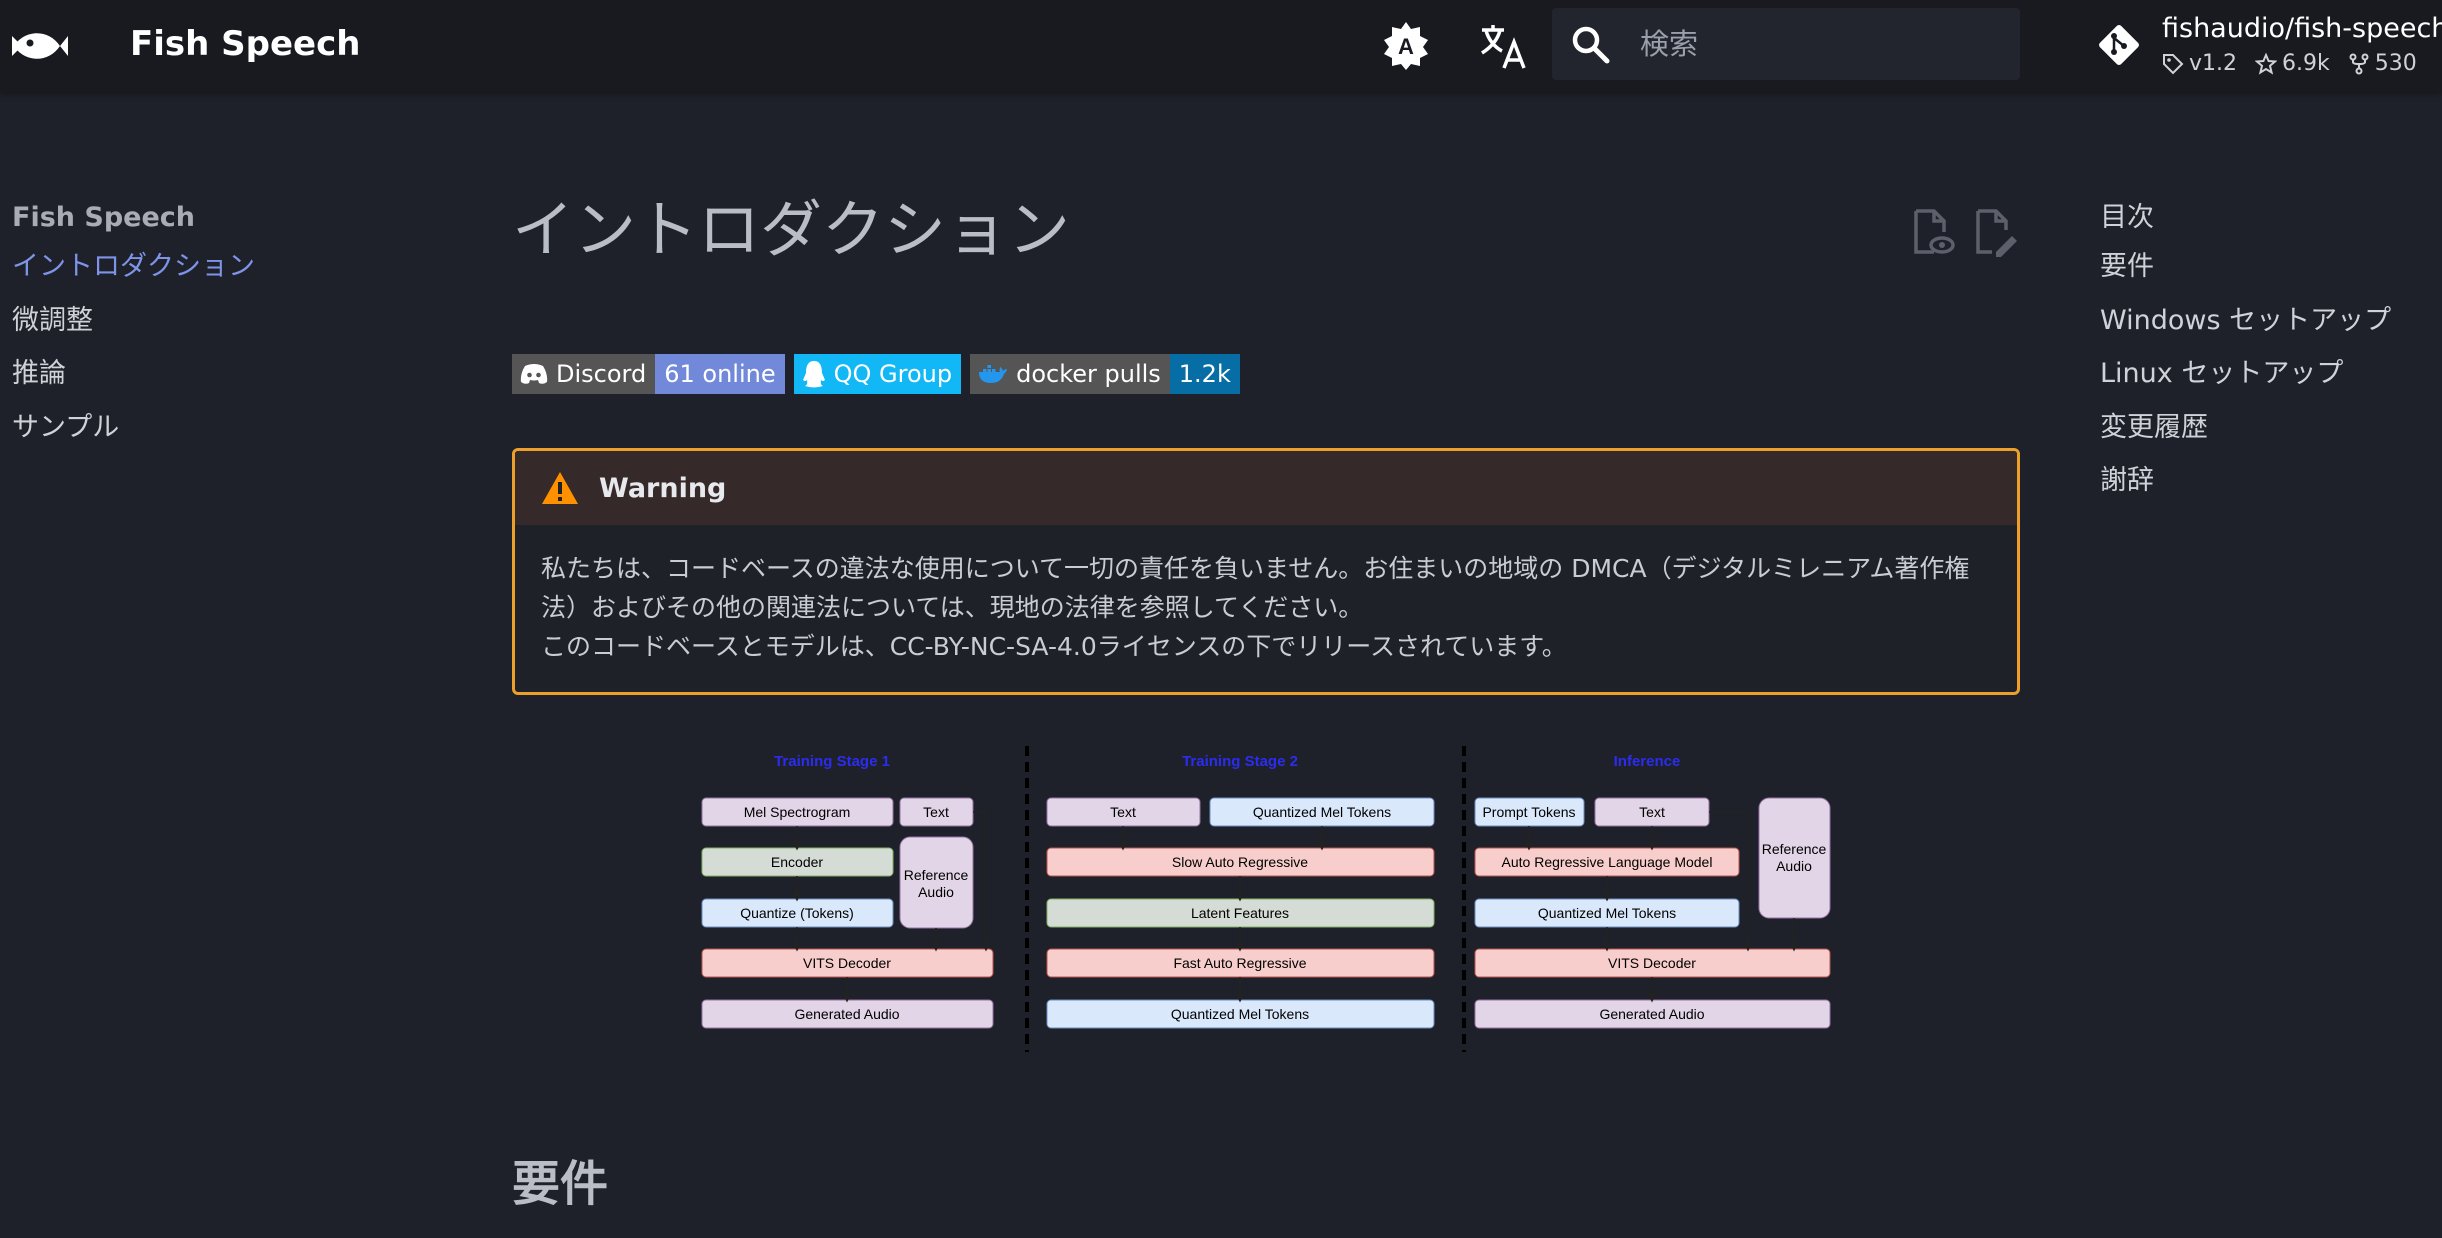  What do you see at coordinates (2173, 64) in the screenshot?
I see `tag-icon` at bounding box center [2173, 64].